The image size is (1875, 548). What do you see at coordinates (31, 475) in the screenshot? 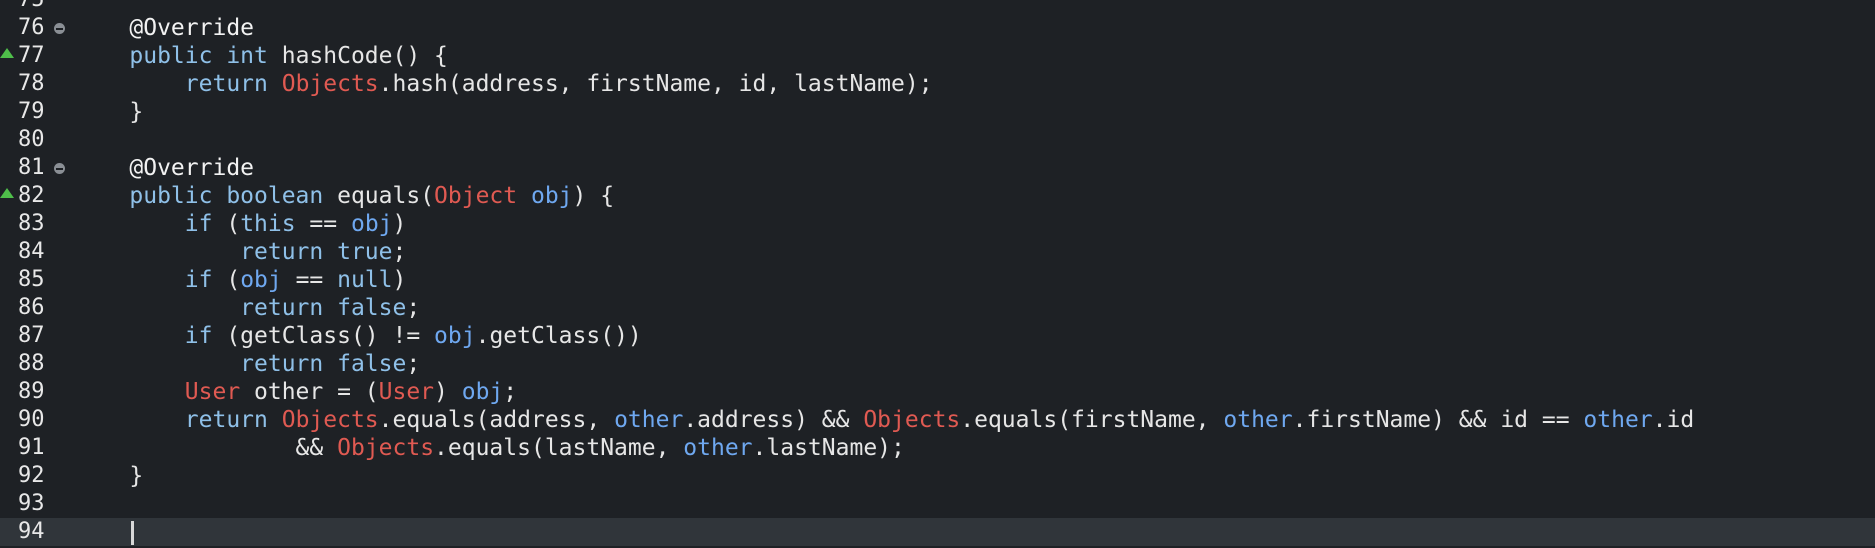
I see `line-number: 92` at bounding box center [31, 475].